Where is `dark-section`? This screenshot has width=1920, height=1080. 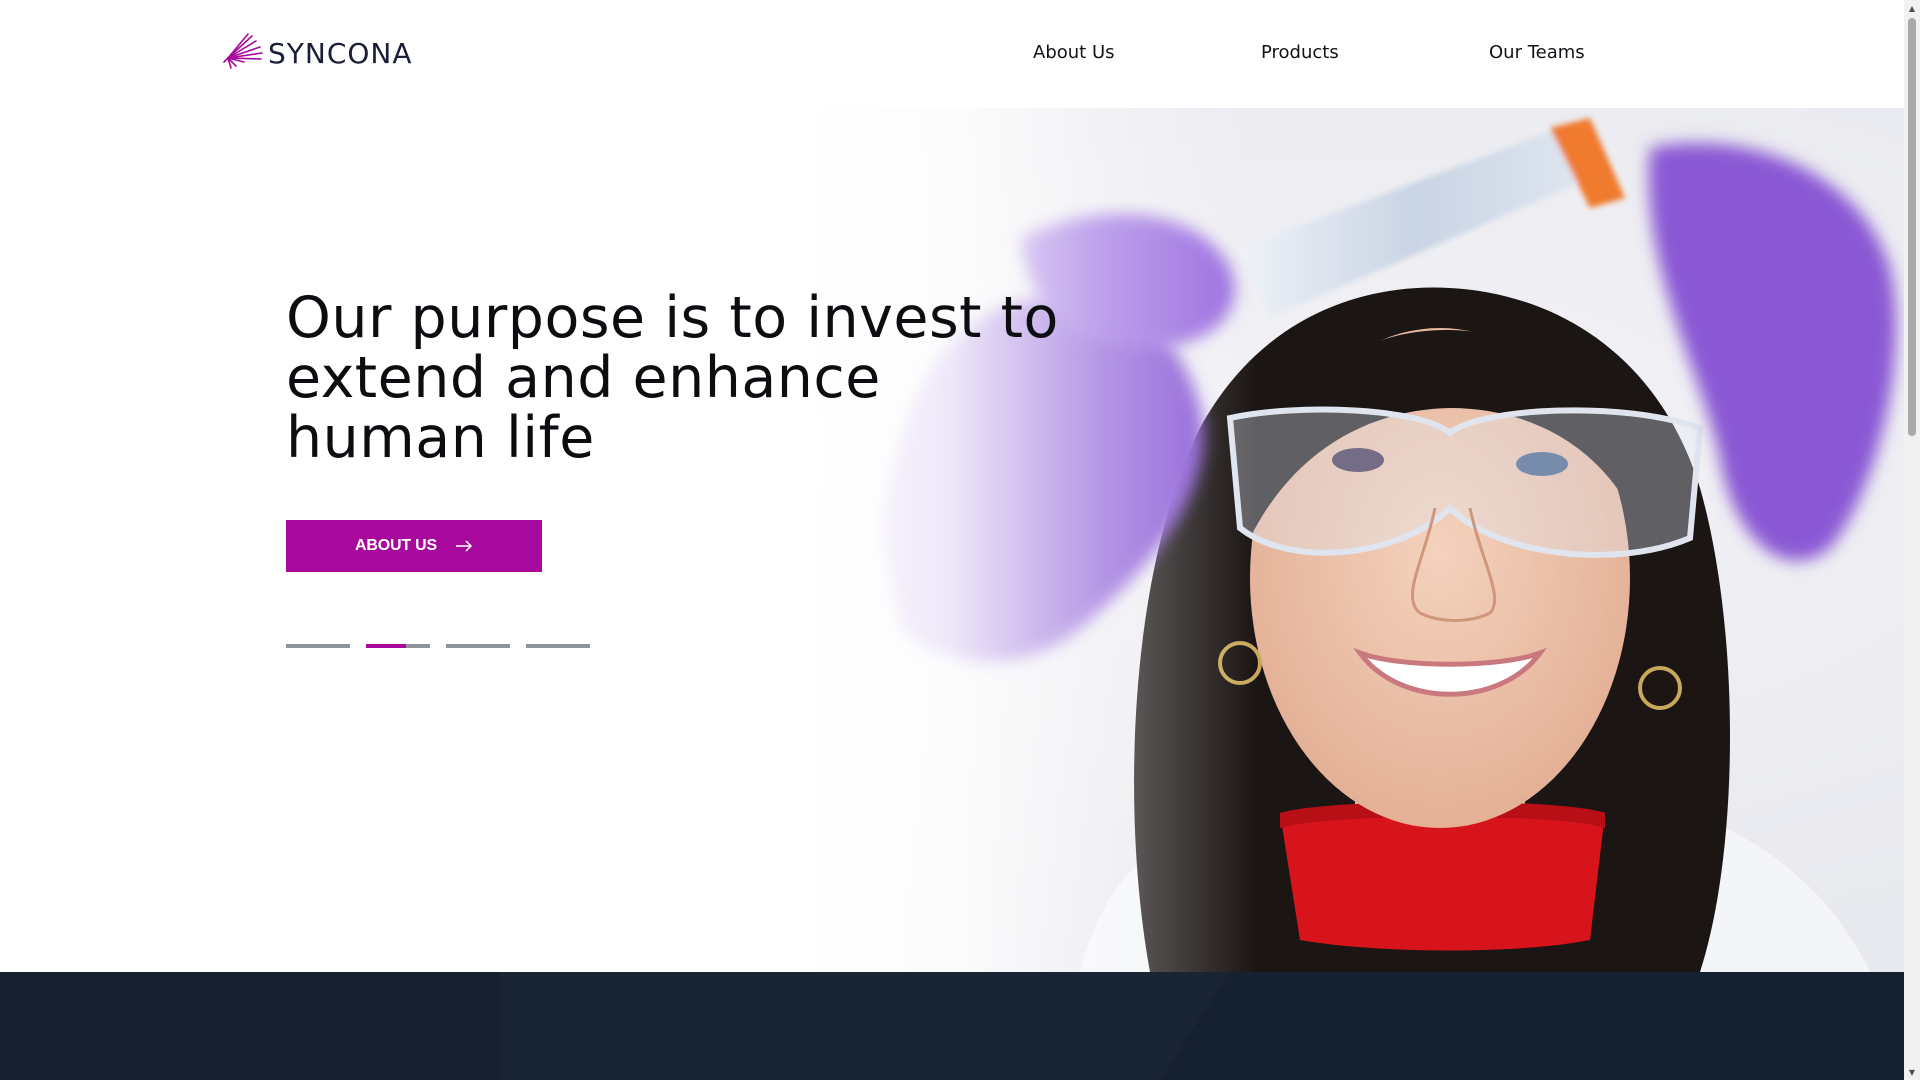
dark-section is located at coordinates (952, 1026).